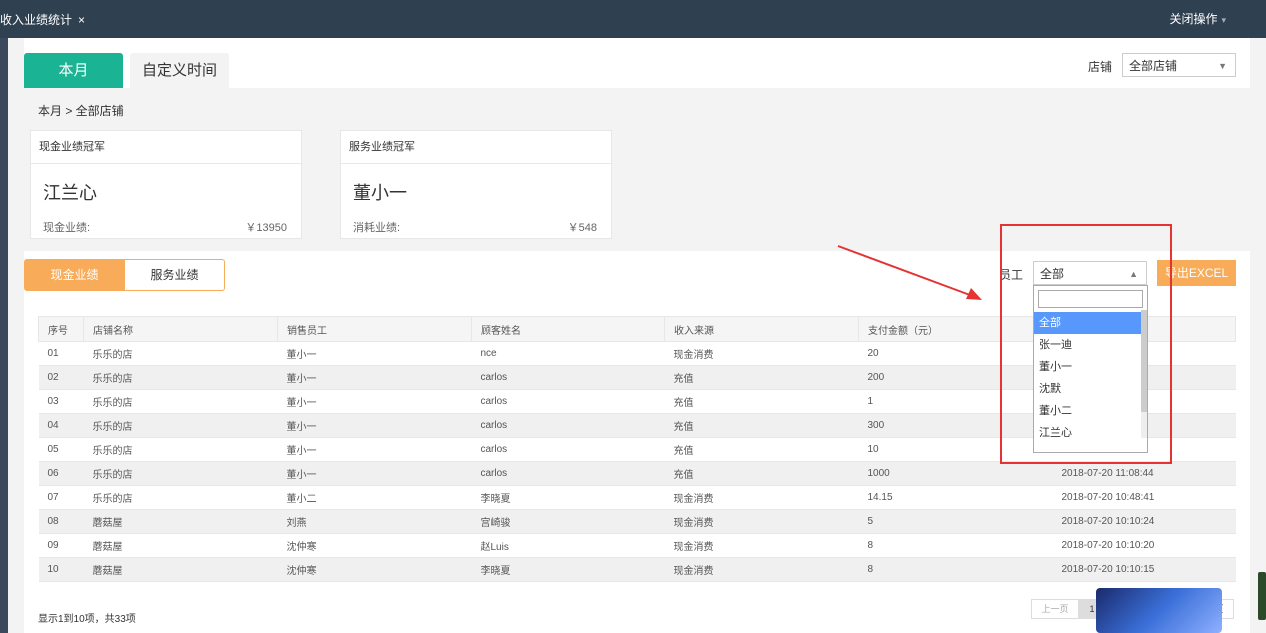 Image resolution: width=1266 pixels, height=633 pixels. I want to click on card-title: 服务业绩冠军, so click(476, 147).